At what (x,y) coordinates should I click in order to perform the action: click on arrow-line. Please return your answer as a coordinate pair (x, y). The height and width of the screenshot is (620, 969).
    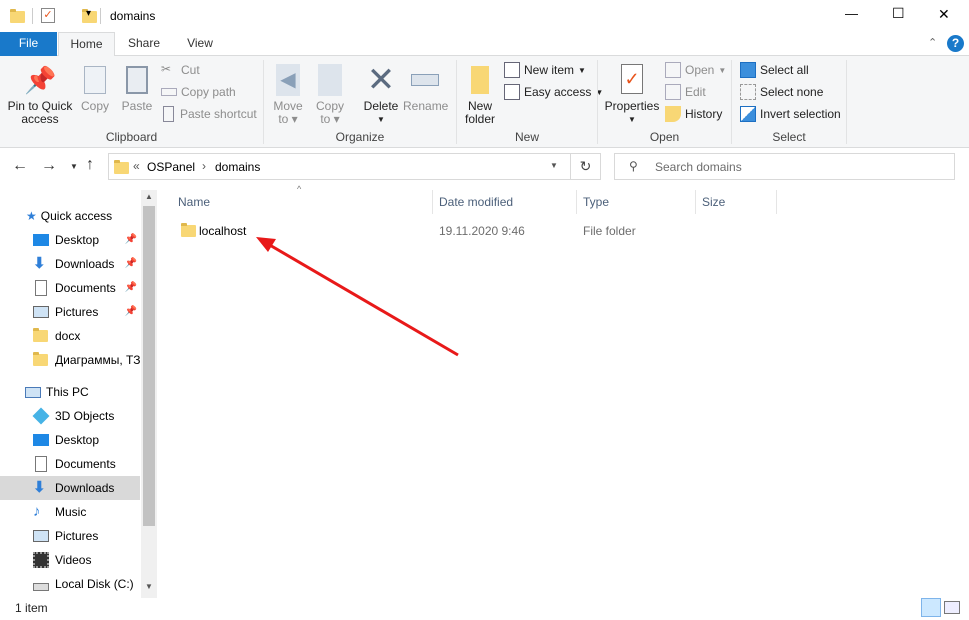
    Looking at the image, I should click on (363, 299).